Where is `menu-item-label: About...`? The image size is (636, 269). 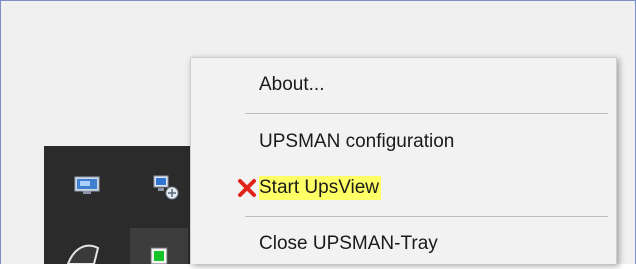 menu-item-label: About... is located at coordinates (292, 84).